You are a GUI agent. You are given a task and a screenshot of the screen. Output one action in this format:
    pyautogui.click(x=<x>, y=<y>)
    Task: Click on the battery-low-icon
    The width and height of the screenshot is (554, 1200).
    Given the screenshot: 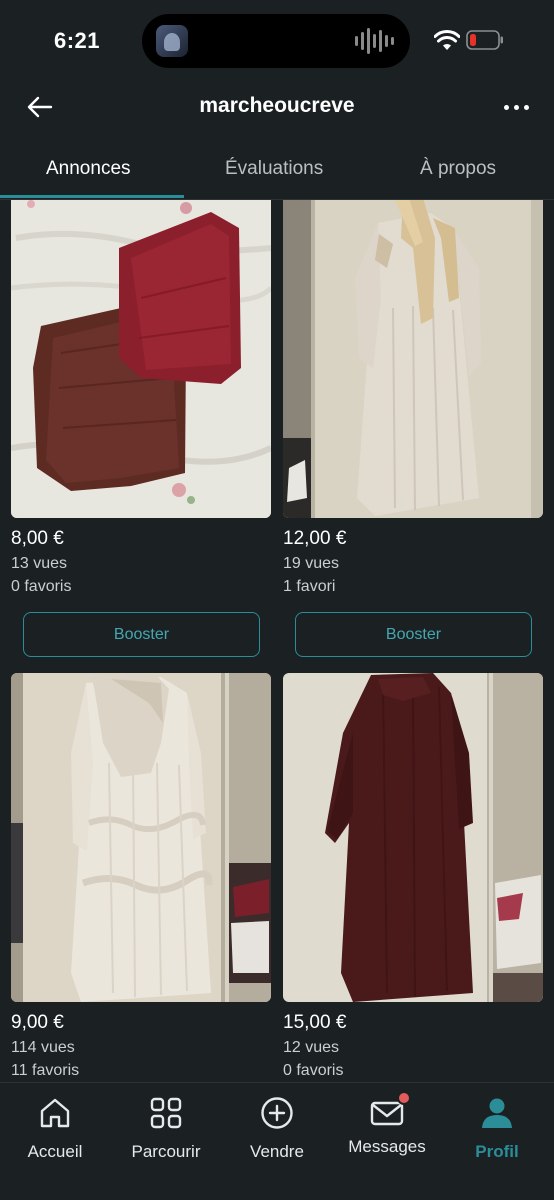 What is the action you would take?
    pyautogui.click(x=484, y=40)
    